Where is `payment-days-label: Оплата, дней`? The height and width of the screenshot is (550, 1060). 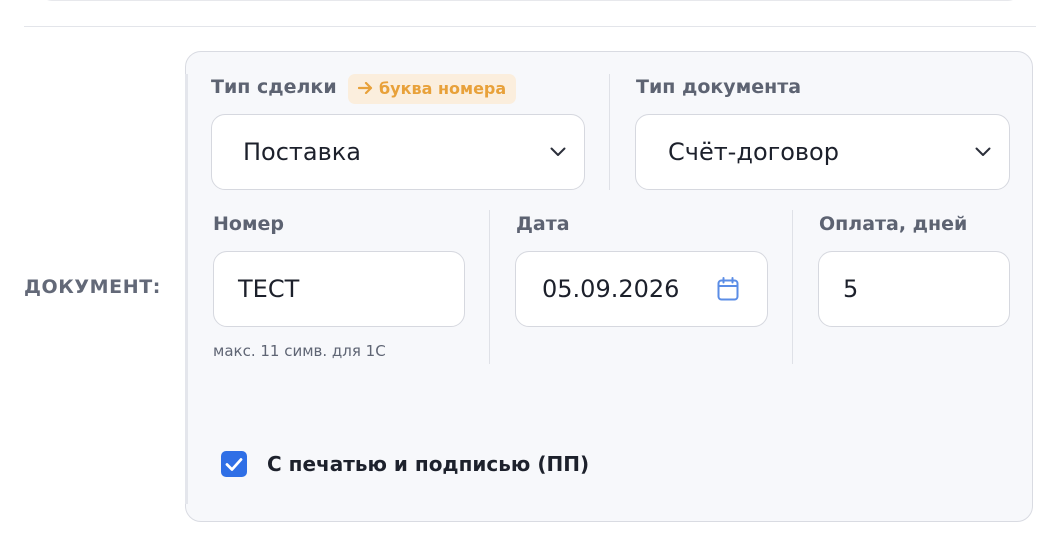
payment-days-label: Оплата, дней is located at coordinates (893, 224).